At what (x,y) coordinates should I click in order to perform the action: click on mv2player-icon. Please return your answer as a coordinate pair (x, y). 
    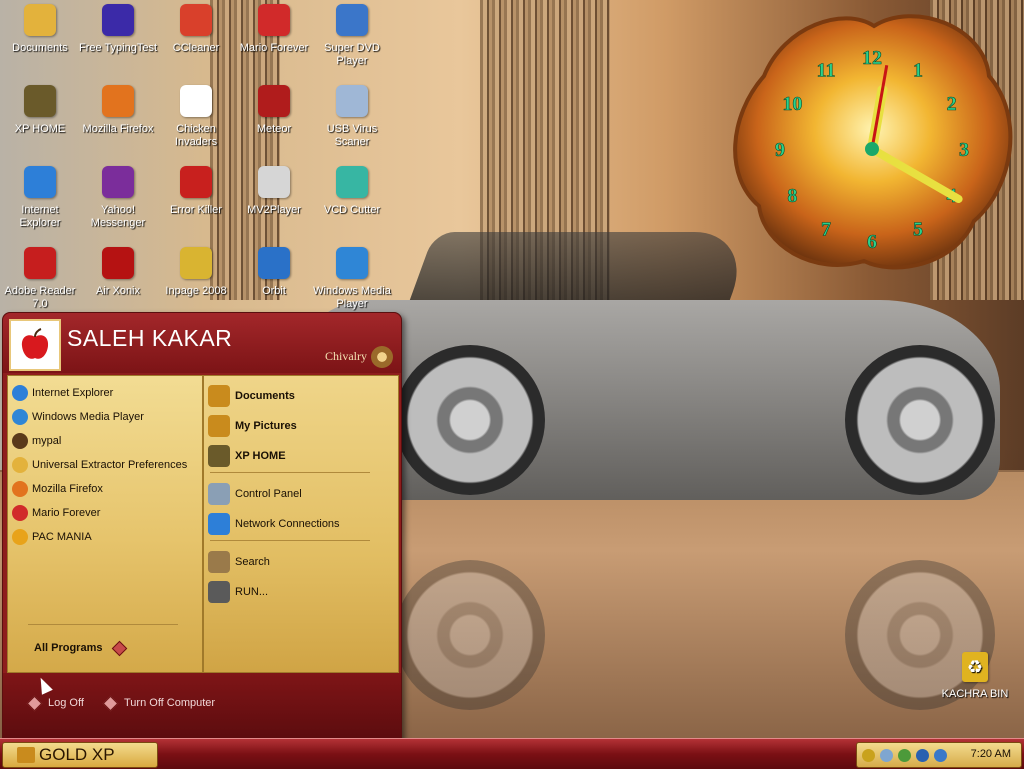
    Looking at the image, I should click on (274, 182).